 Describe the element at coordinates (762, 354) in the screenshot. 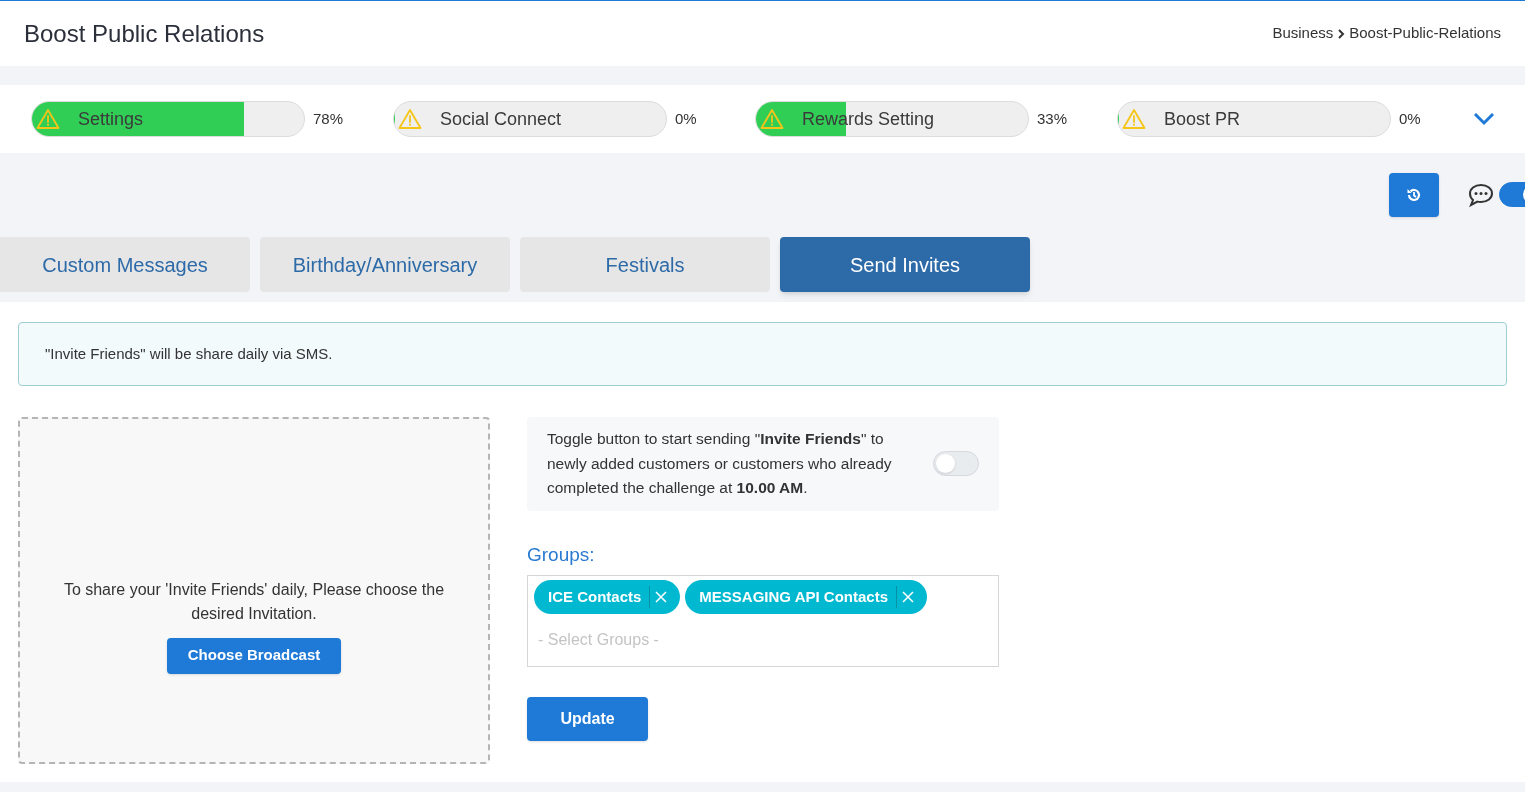

I see `info-alert: "Invite Friends" will be share daily via SMS.` at that location.